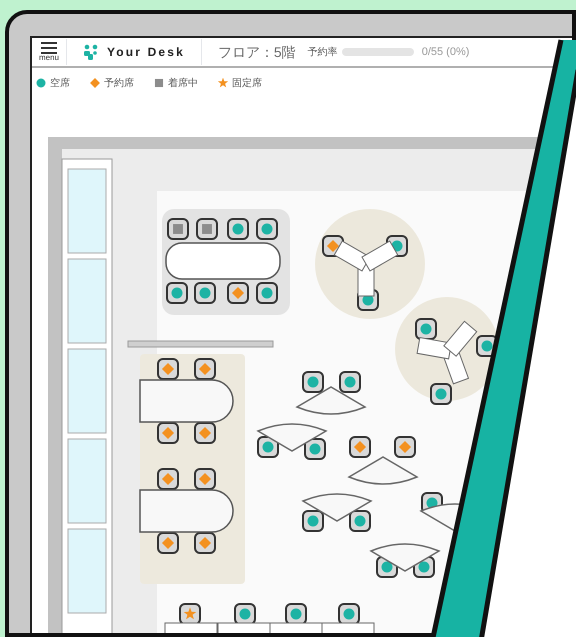 This screenshot has width=576, height=637. I want to click on diamond-icon, so click(95, 83).